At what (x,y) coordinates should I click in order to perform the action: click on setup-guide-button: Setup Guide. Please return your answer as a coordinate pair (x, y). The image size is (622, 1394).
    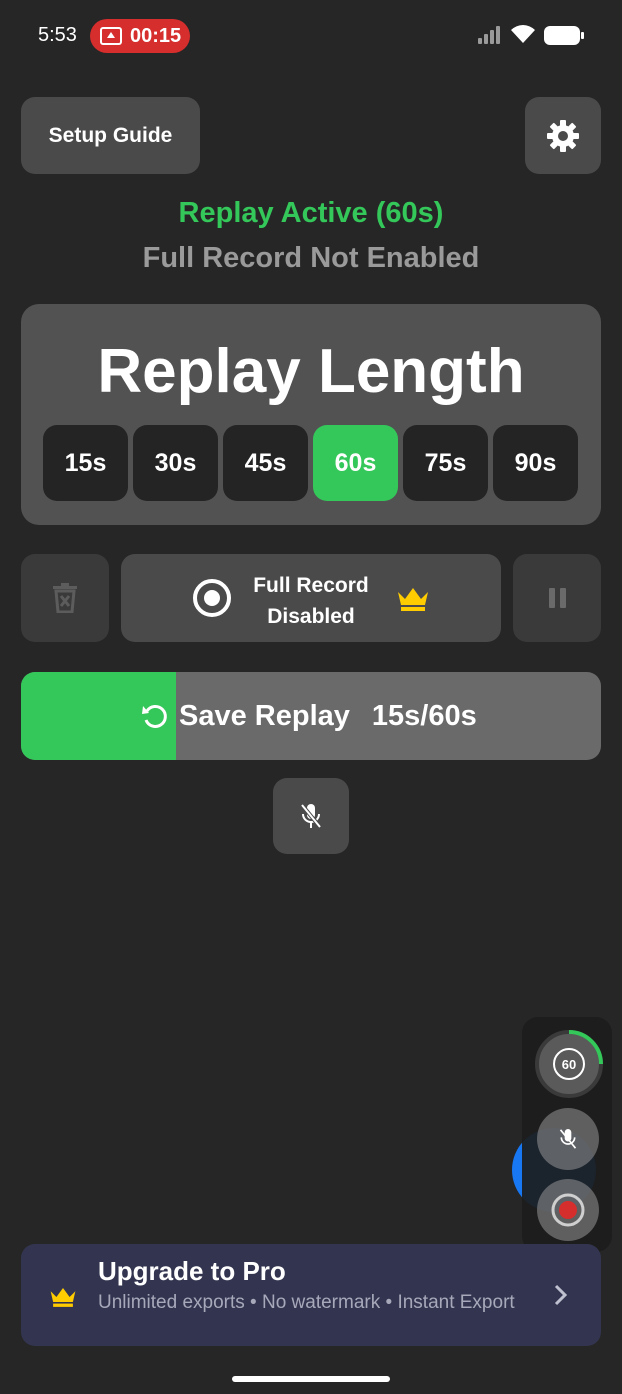
    Looking at the image, I should click on (110, 135).